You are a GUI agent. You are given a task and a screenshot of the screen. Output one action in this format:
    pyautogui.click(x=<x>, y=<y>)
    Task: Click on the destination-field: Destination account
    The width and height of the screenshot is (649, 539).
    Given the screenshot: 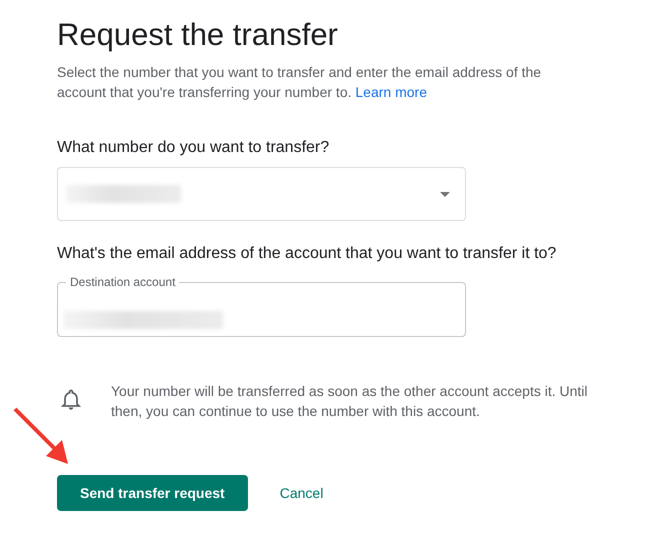 What is the action you would take?
    pyautogui.click(x=261, y=306)
    